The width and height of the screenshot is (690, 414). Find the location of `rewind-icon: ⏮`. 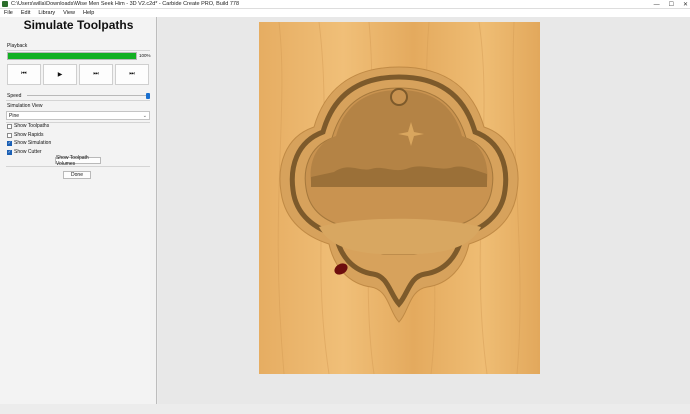

rewind-icon: ⏮ is located at coordinates (24, 74).